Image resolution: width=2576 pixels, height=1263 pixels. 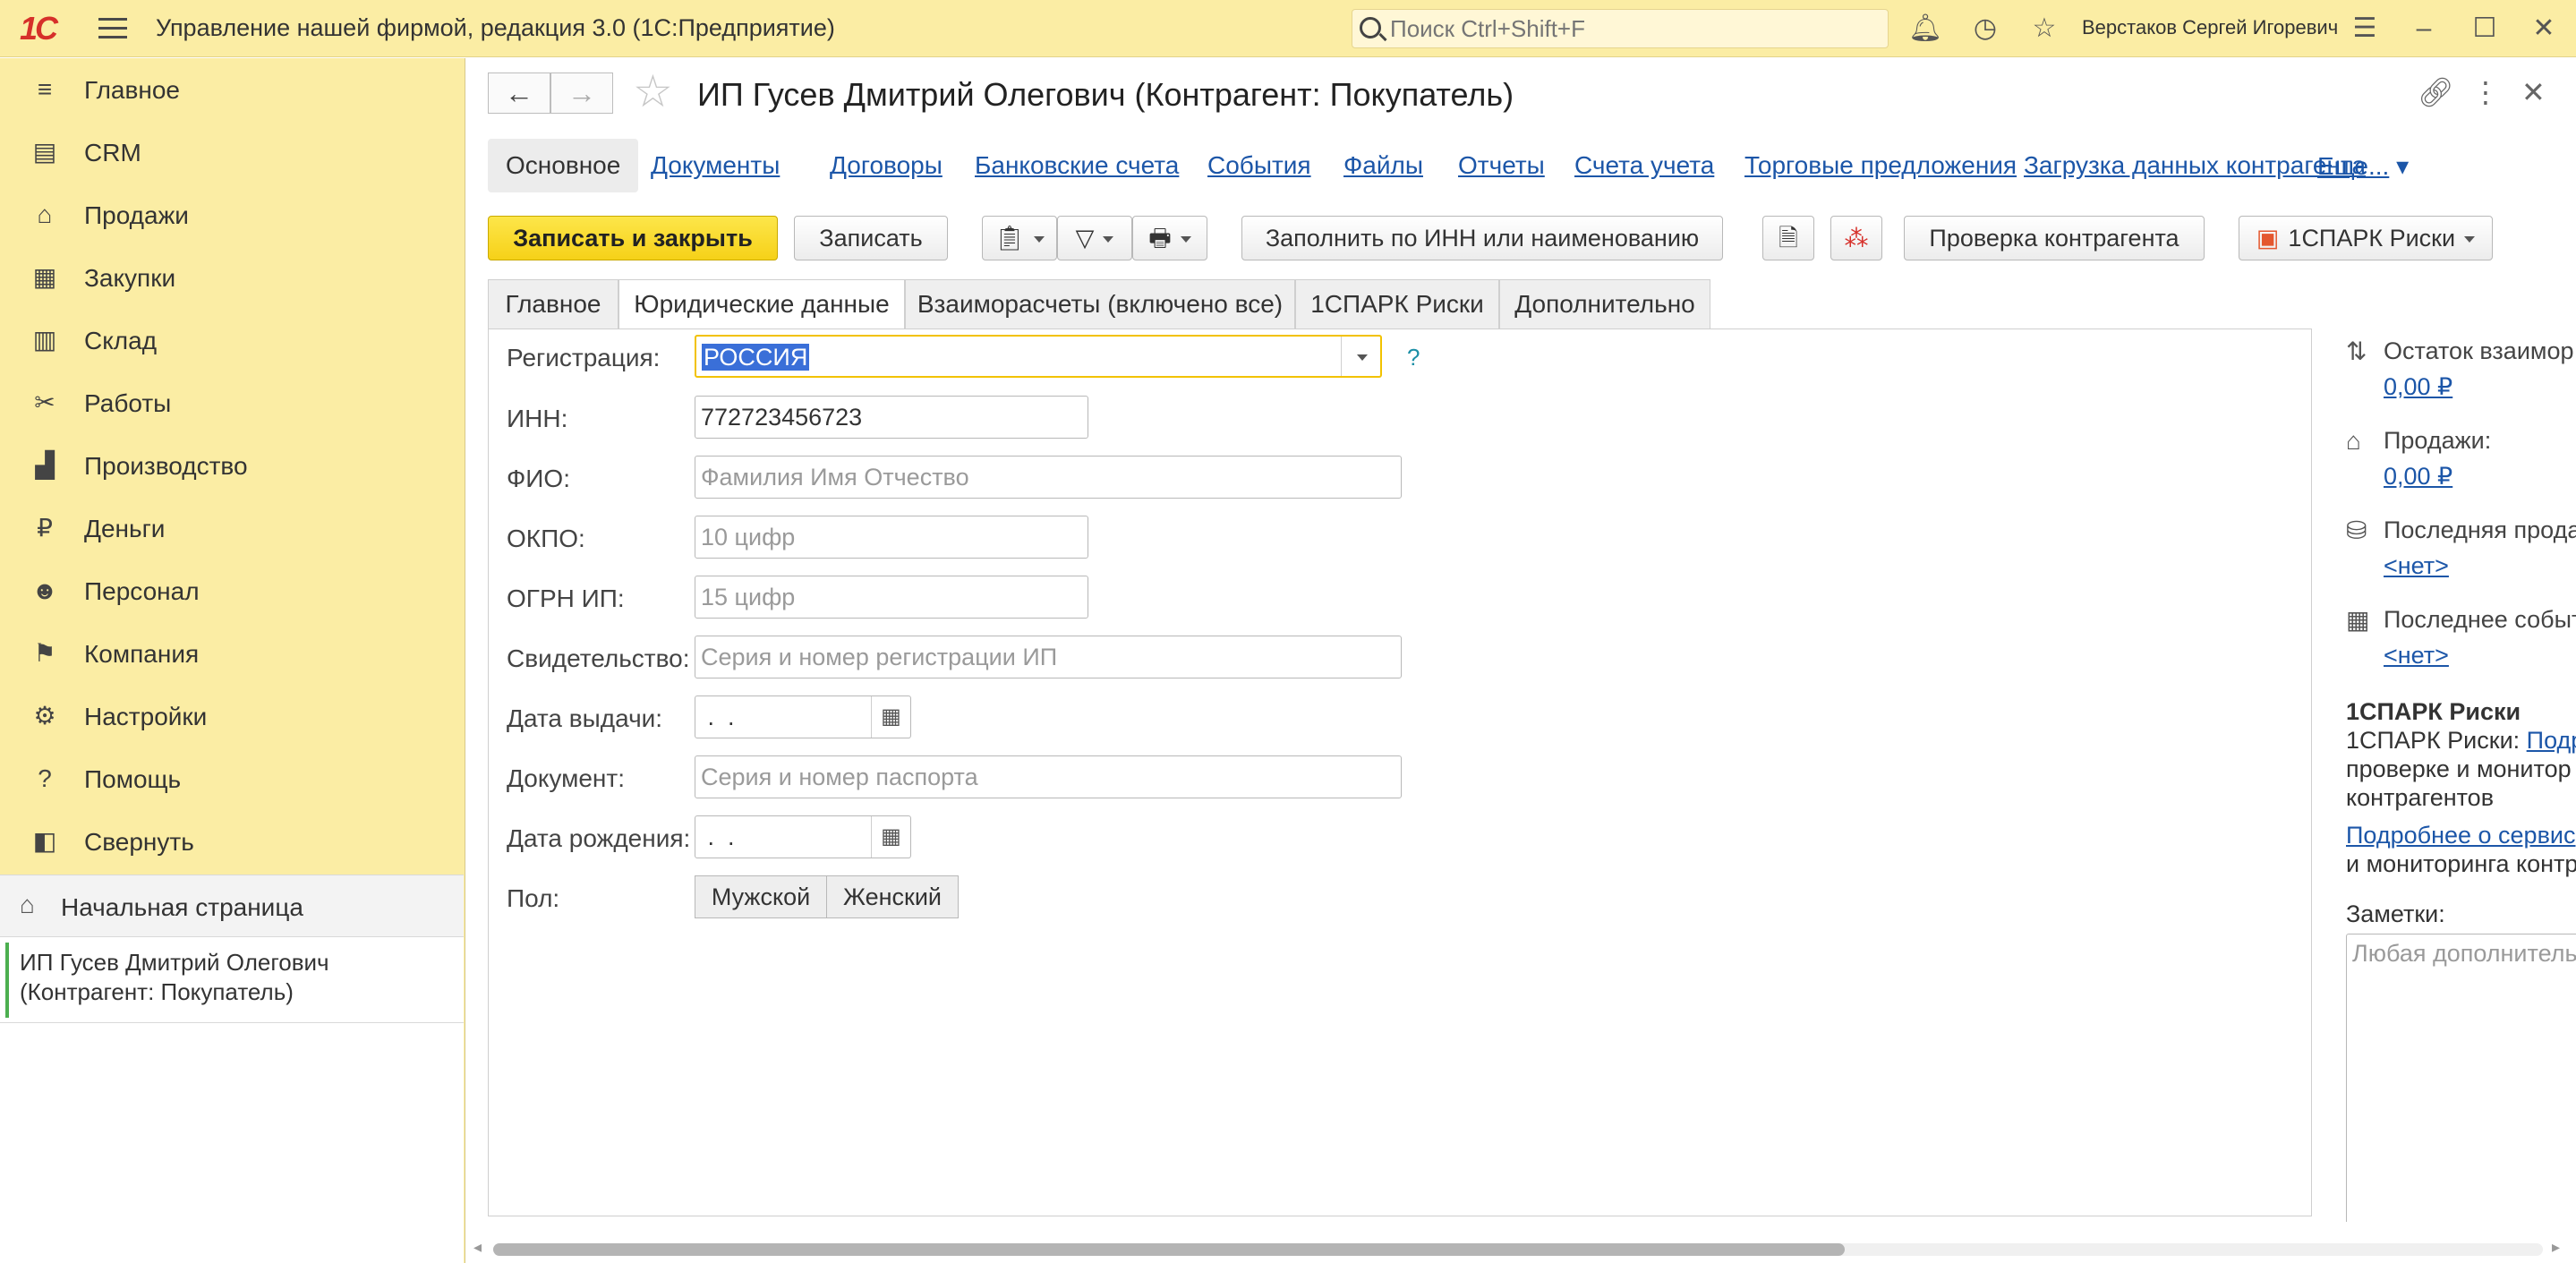 What do you see at coordinates (2363, 166) in the screenshot?
I see `nav-more: Еще... ▾` at bounding box center [2363, 166].